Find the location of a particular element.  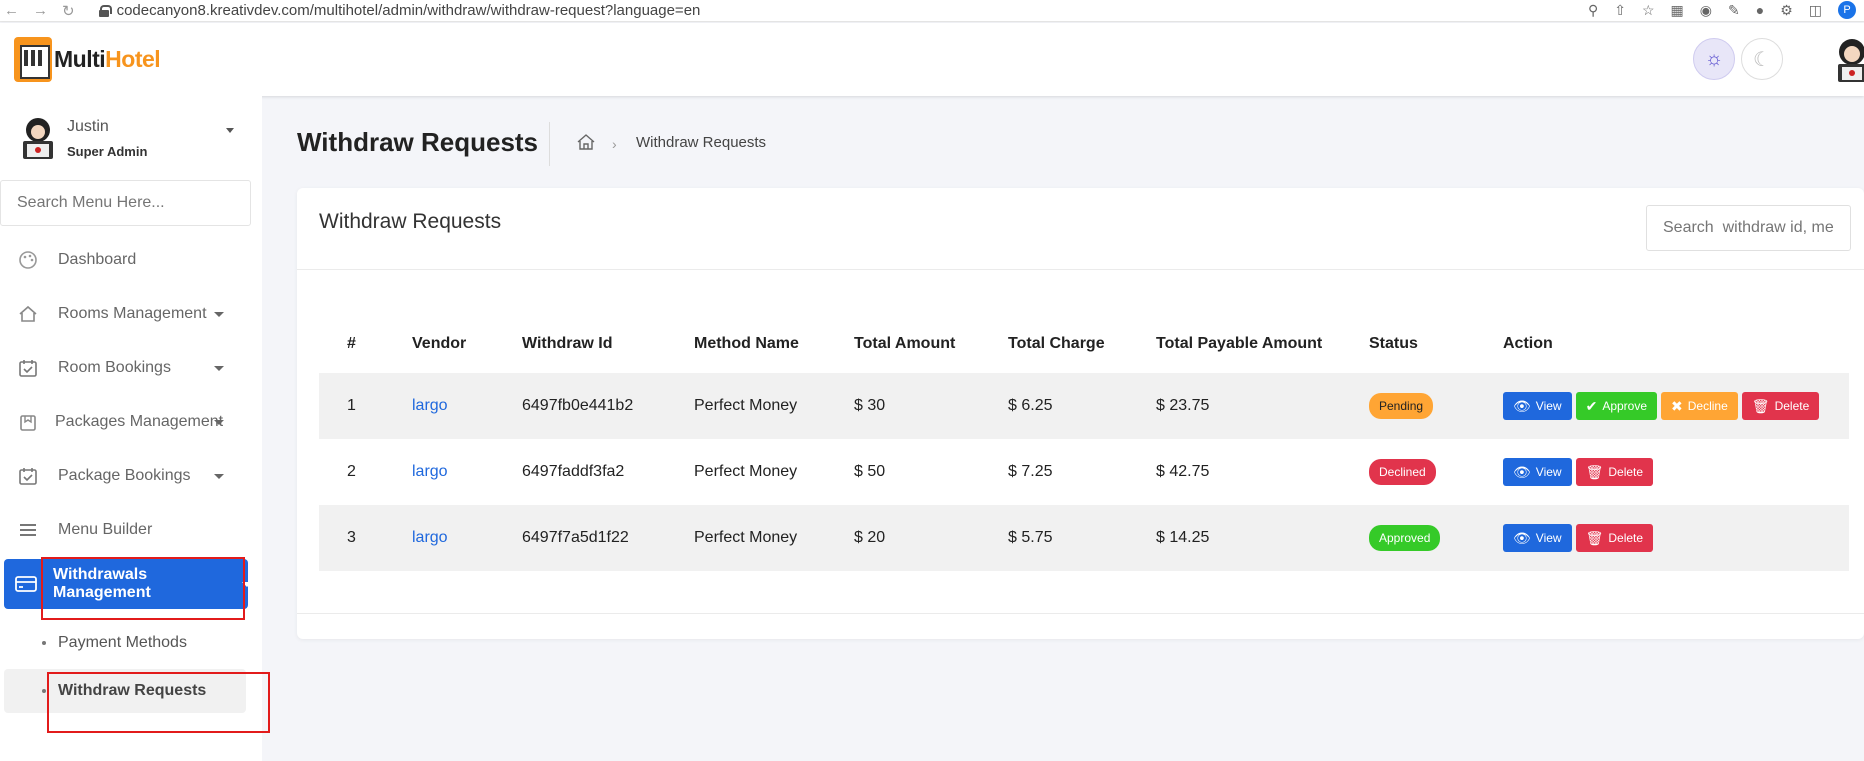

sidebar-item-dashboard: Dashboard is located at coordinates (131, 260).